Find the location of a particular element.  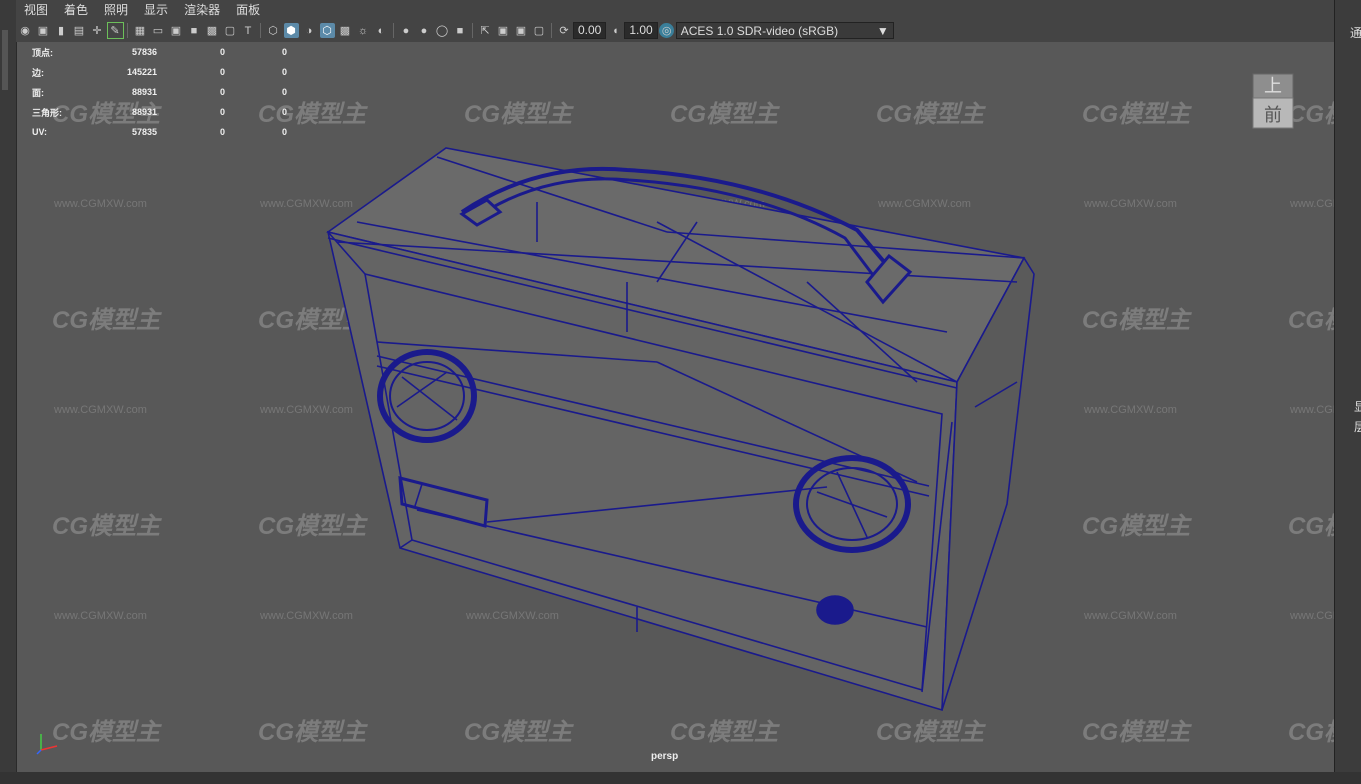

attribute-editor-edge: 通 显 层 is located at coordinates (1347, 392).